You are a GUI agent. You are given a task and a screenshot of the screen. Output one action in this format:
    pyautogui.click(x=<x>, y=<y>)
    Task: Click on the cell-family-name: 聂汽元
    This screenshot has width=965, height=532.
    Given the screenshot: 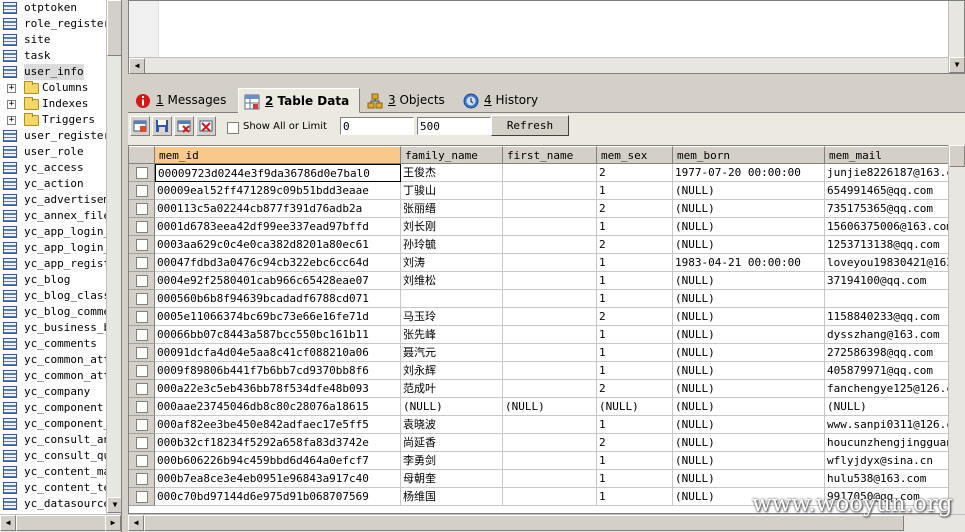 What is the action you would take?
    pyautogui.click(x=452, y=353)
    